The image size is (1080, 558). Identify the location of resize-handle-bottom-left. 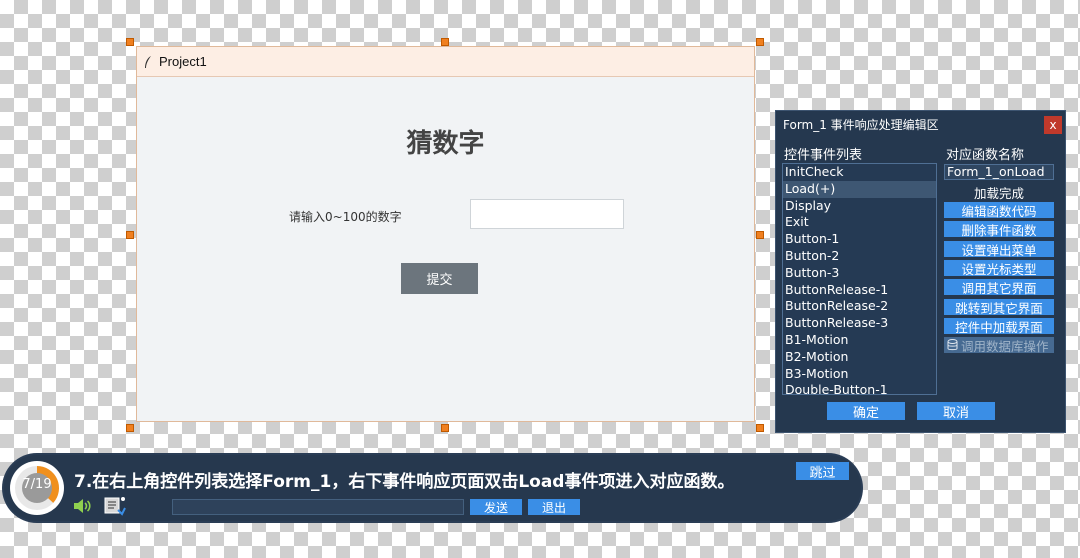
(130, 428).